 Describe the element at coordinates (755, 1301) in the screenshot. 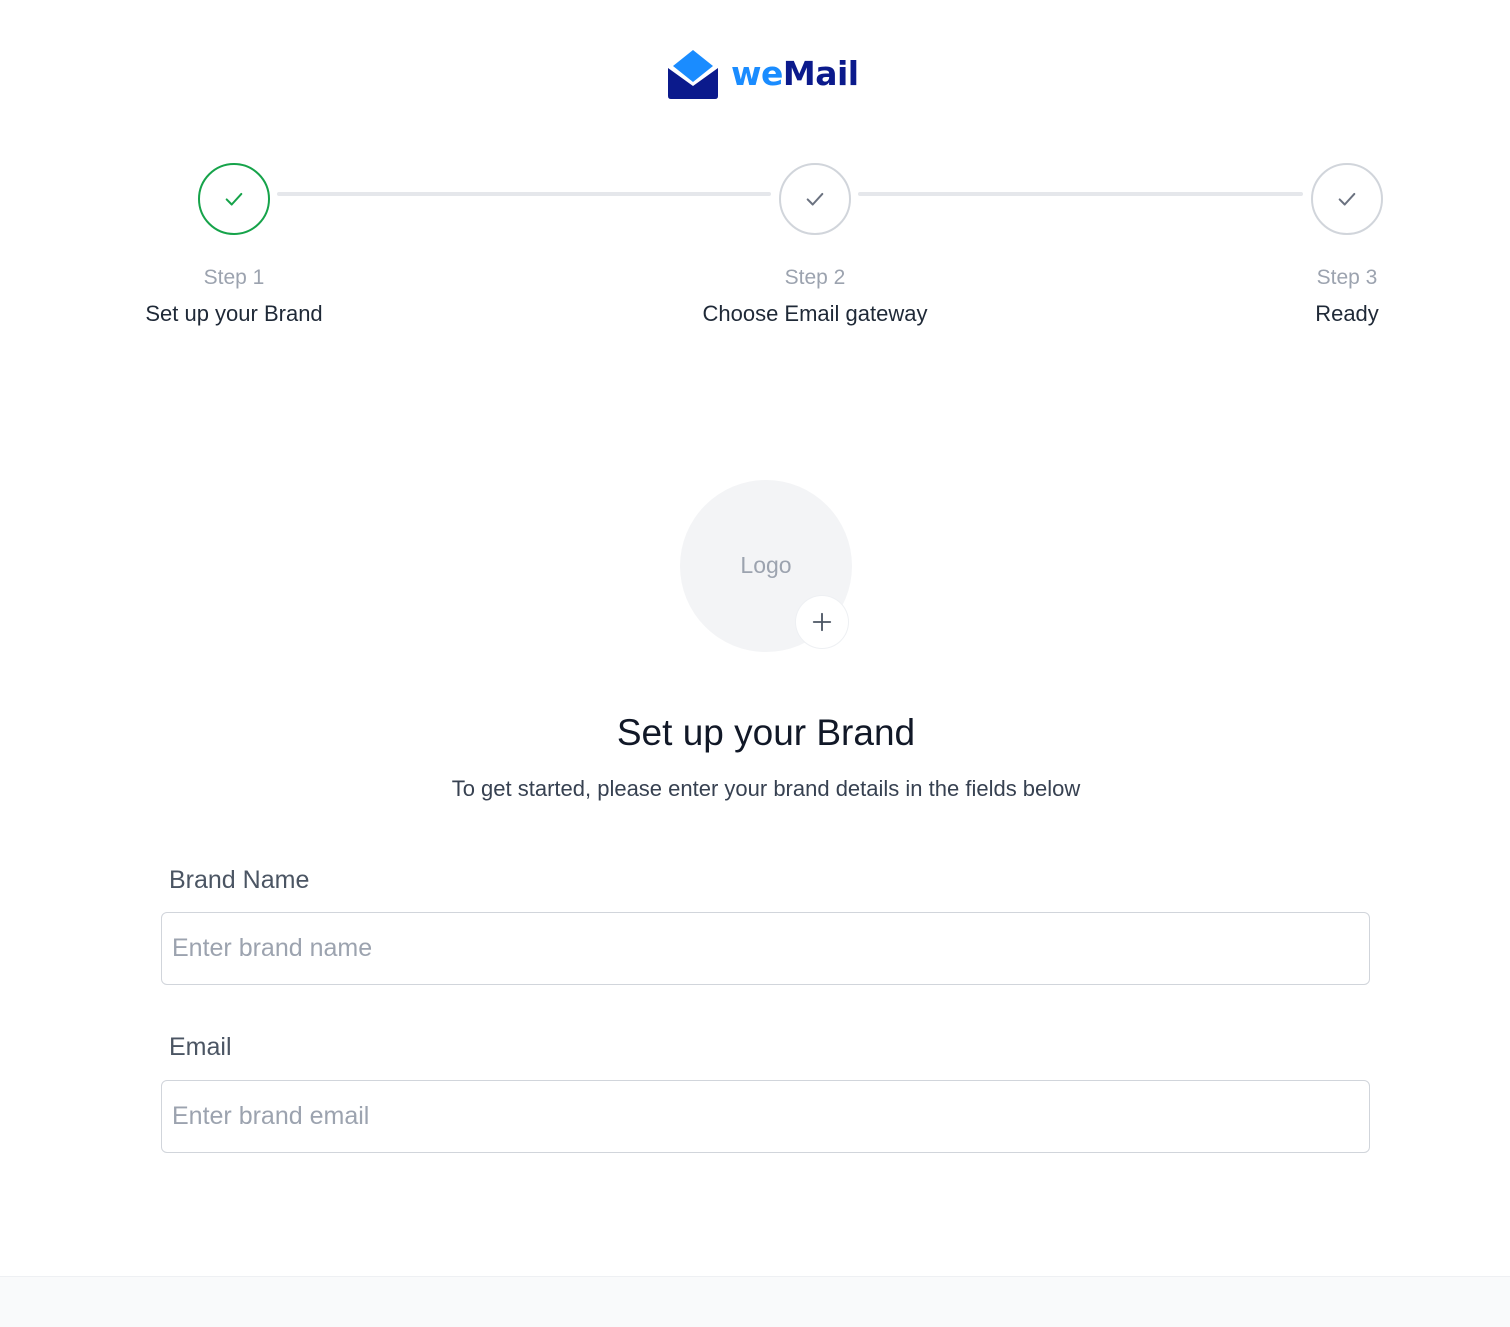

I see `footer-bar` at that location.